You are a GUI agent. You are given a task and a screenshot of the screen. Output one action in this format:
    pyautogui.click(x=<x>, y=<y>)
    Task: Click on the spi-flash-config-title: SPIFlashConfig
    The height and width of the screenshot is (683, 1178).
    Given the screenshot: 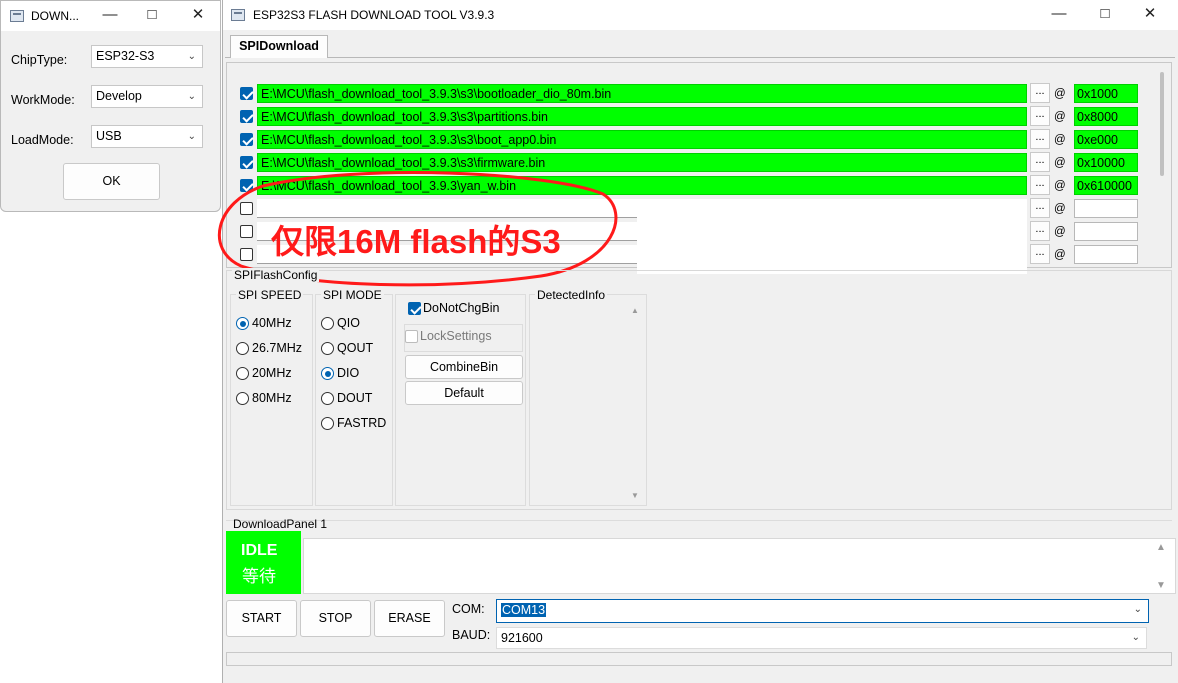 What is the action you would take?
    pyautogui.click(x=276, y=275)
    